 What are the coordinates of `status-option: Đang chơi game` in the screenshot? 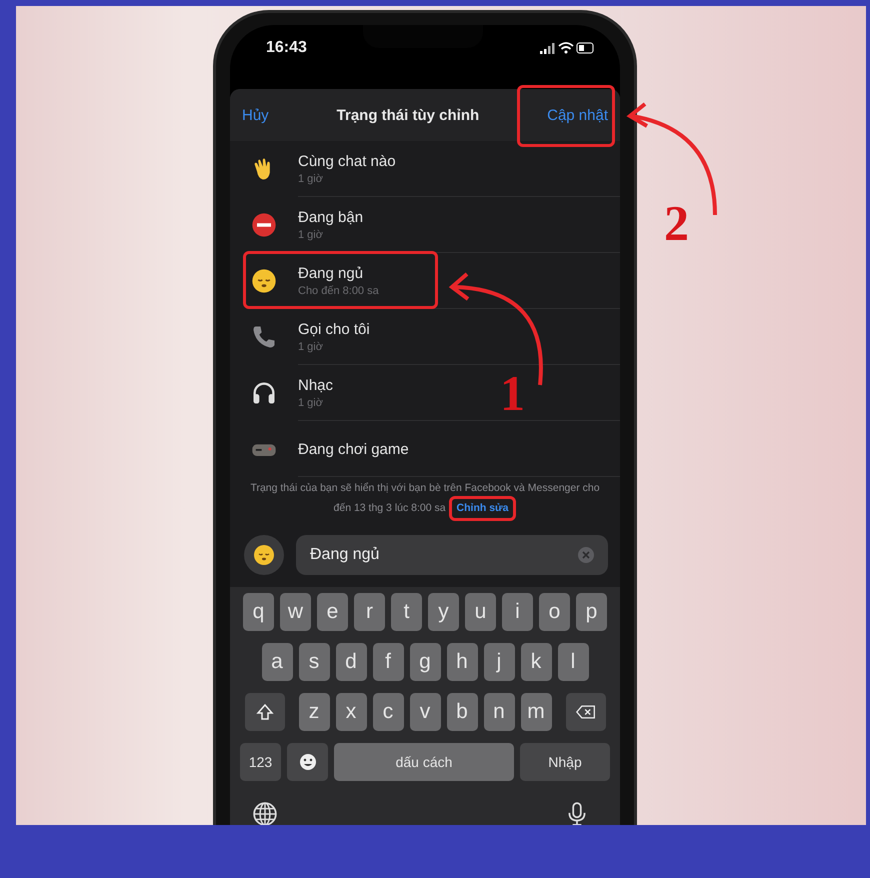 It's located at (329, 449).